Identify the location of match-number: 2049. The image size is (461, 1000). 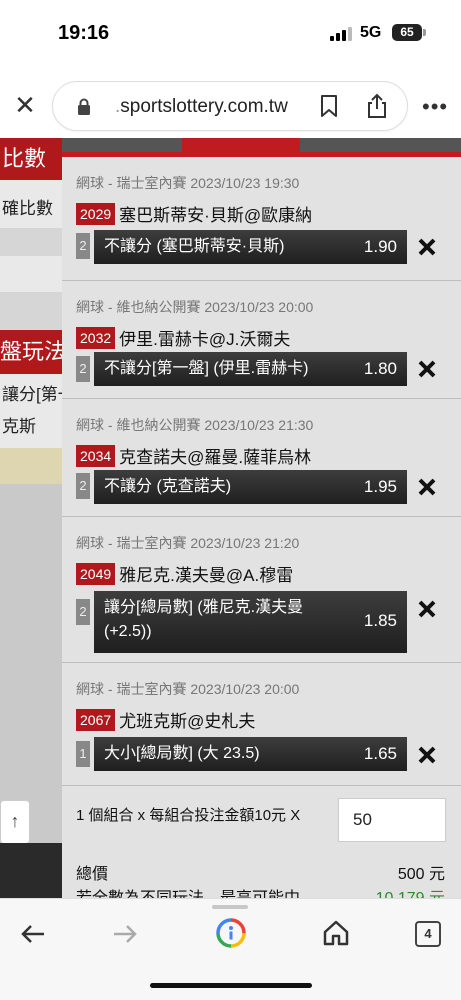
(96, 573).